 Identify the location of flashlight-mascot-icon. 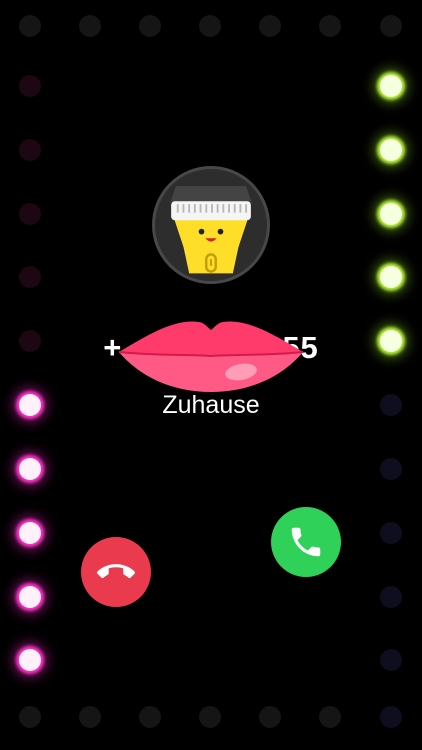
(211, 230).